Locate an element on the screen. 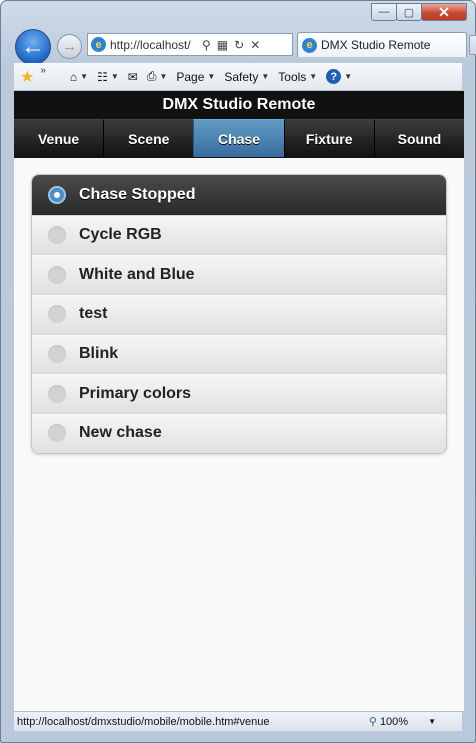 This screenshot has width=476, height=743. zoom-level: 100% is located at coordinates (394, 721).